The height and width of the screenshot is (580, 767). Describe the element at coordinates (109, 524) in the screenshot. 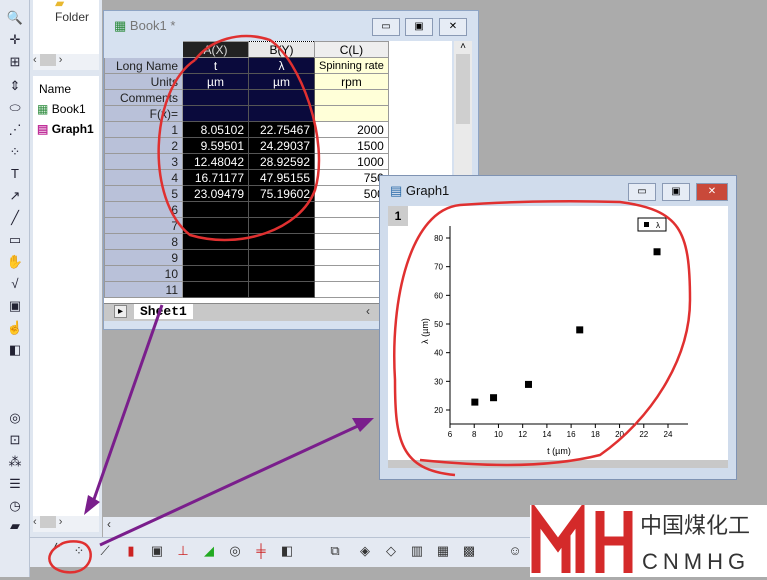

I see `scroll-left-icon: ‹` at that location.